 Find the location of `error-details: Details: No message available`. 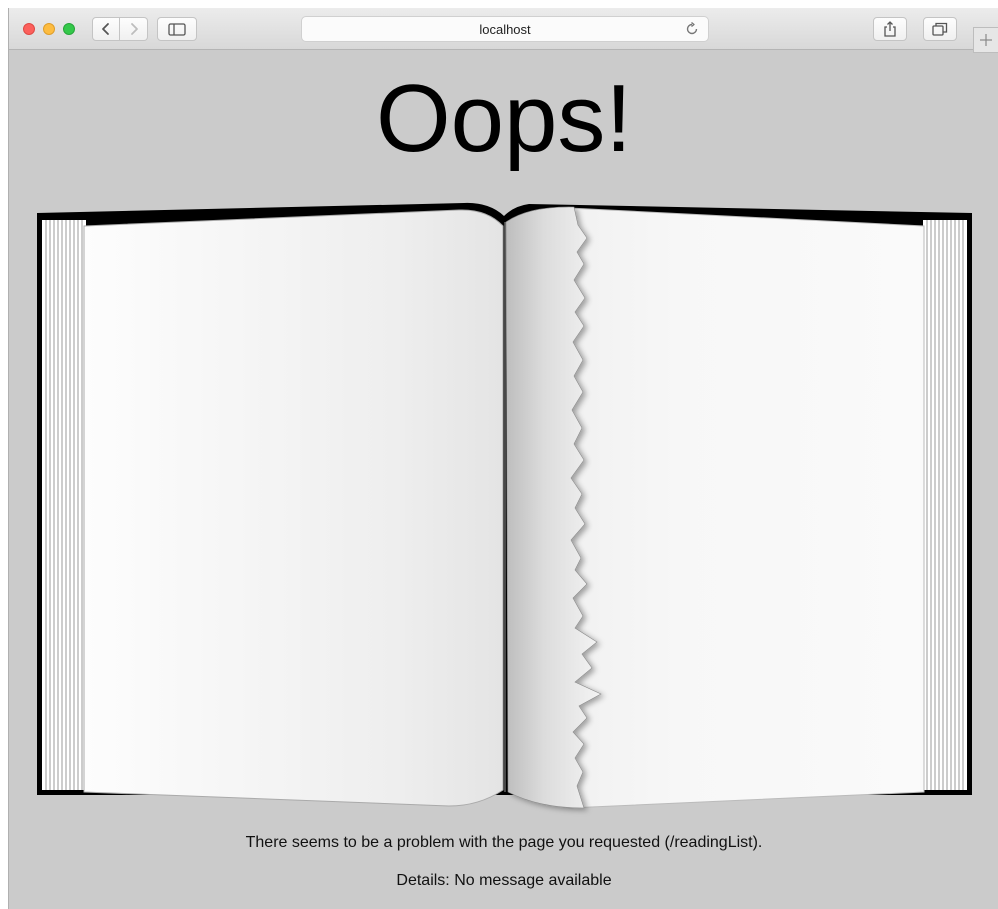

error-details: Details: No message available is located at coordinates (504, 880).